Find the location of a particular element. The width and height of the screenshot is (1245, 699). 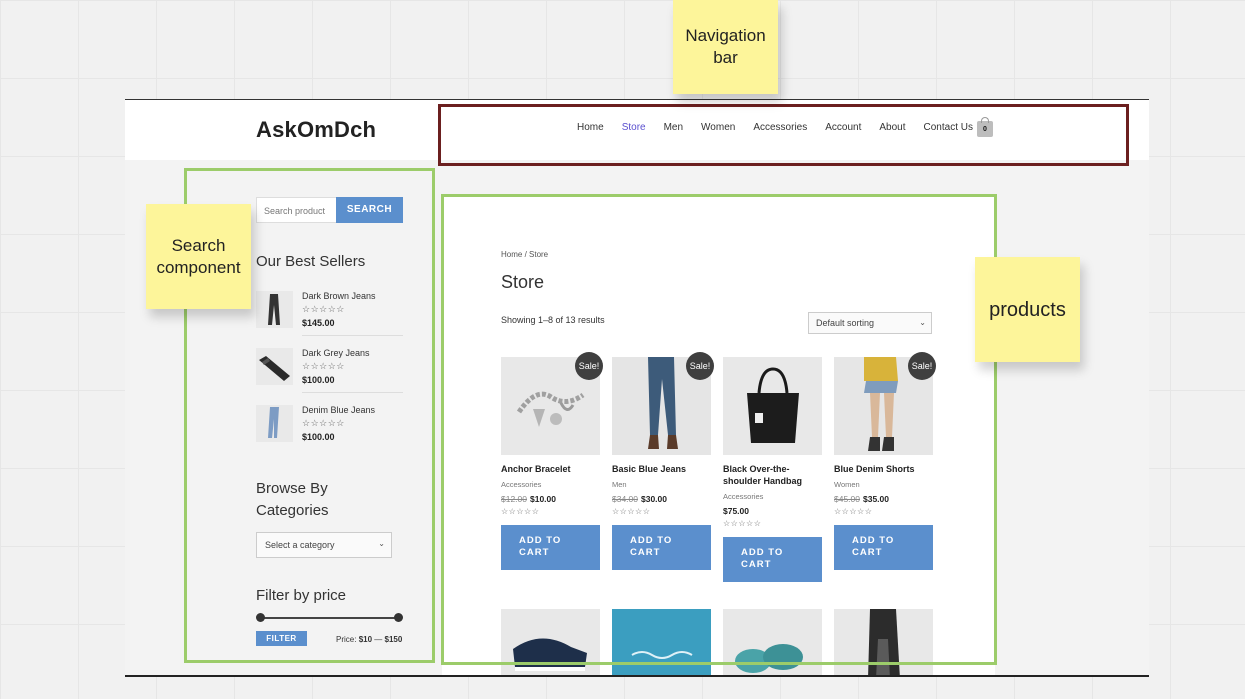

site-logo: AskOmDch is located at coordinates (316, 130).